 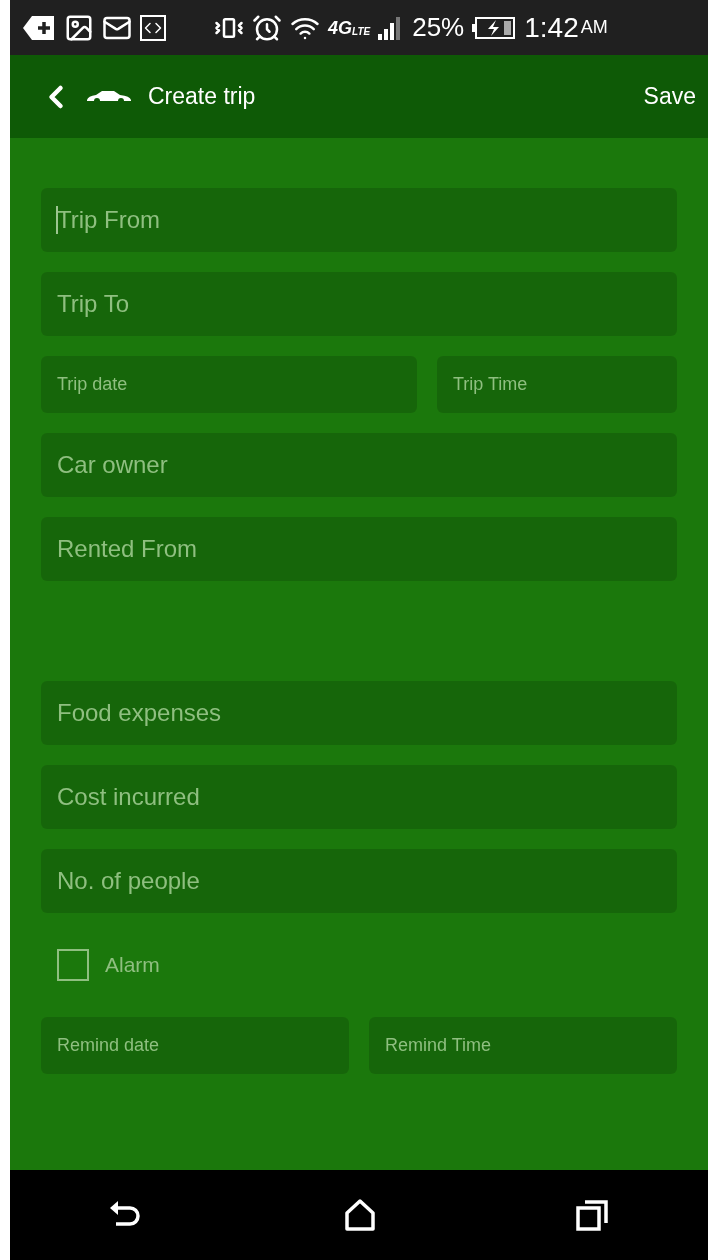 I want to click on input-field: Remind date, so click(x=195, y=1045).